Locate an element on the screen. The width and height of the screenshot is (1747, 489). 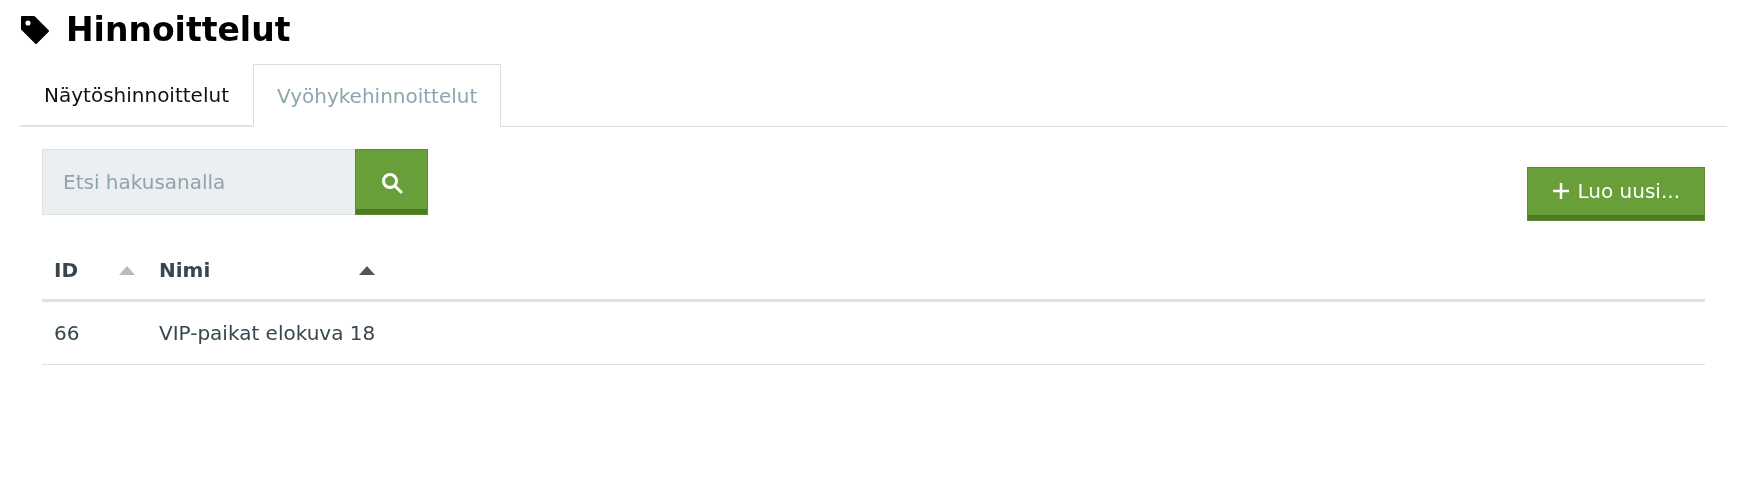
table-cell: 66 is located at coordinates (67, 333).